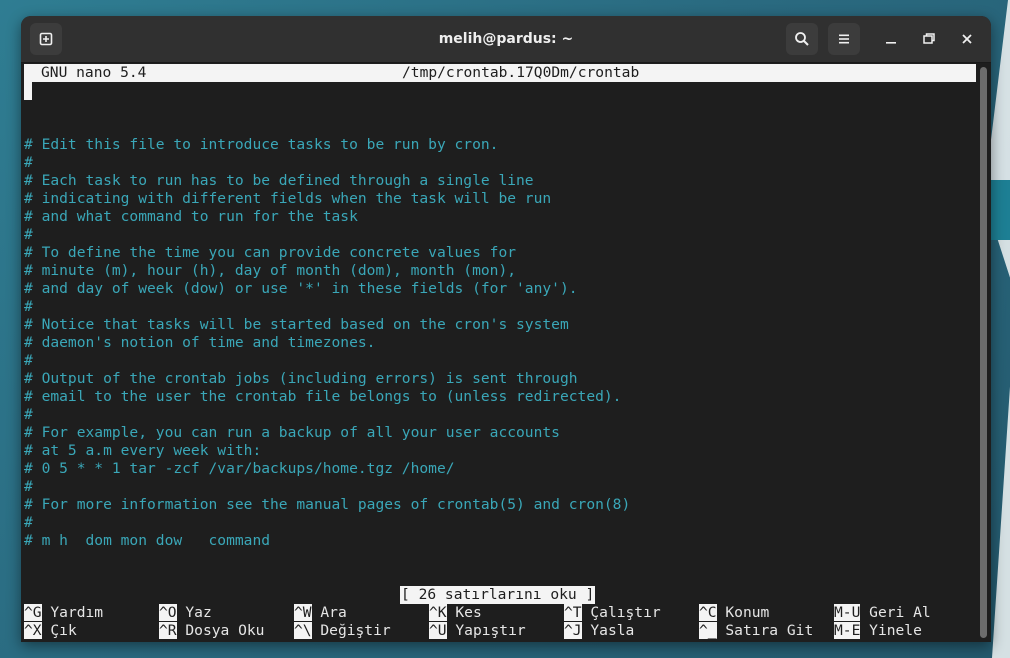 This screenshot has height=658, width=1010. Describe the element at coordinates (28, 91) in the screenshot. I see `text-cursor` at that location.